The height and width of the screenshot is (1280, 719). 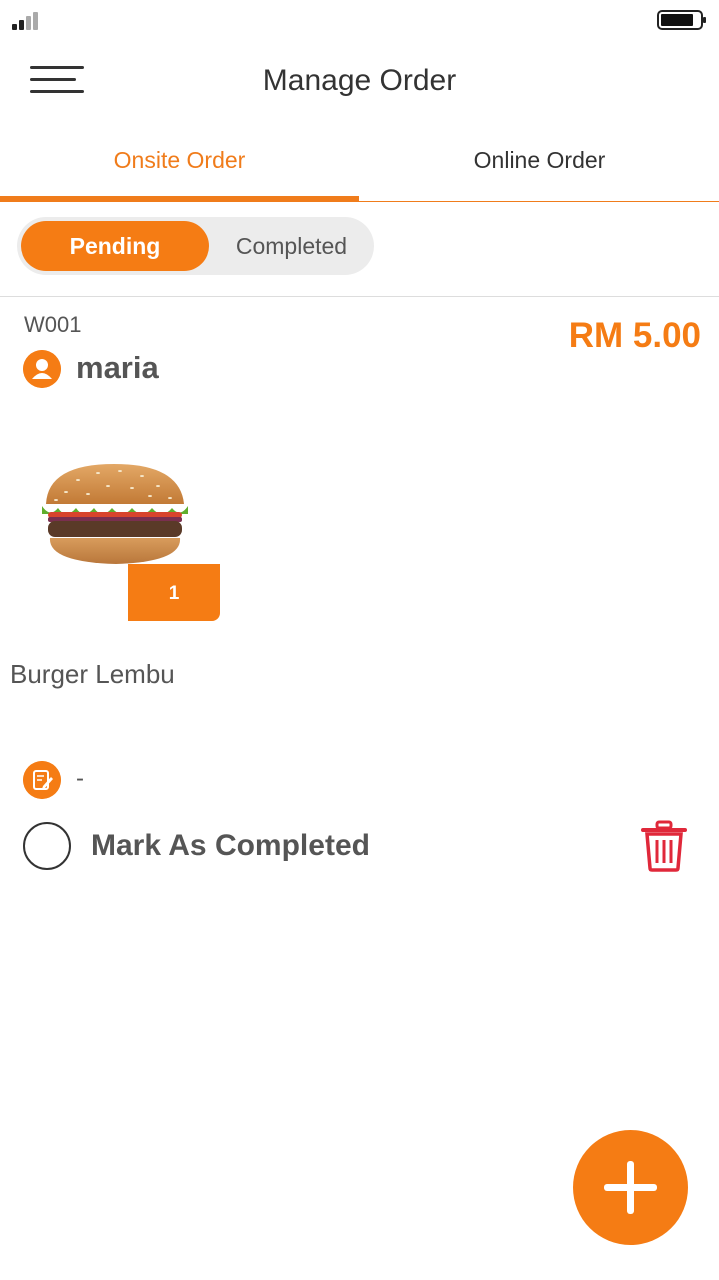 I want to click on order-code: W001, so click(x=53, y=324).